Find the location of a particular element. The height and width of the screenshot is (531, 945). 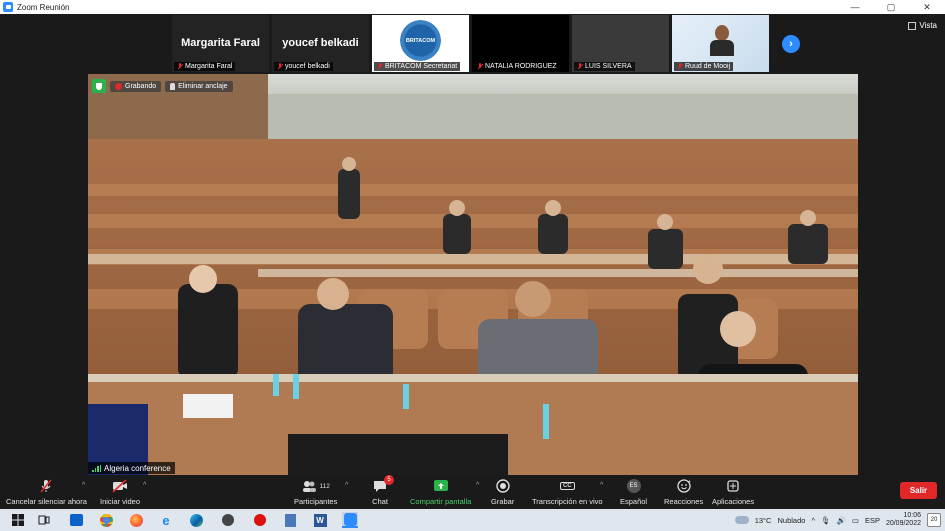

language-interpretation-button: ES Español is located at coordinates (633, 492).